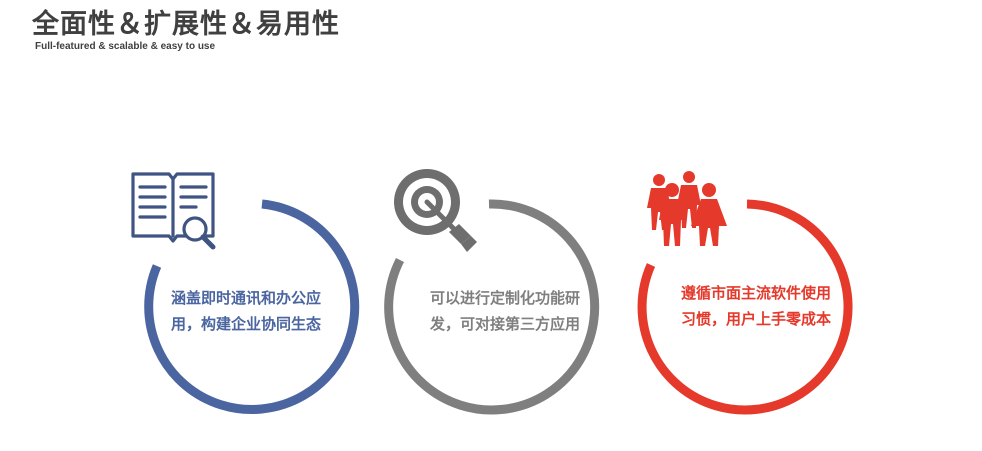 Image resolution: width=982 pixels, height=451 pixels. I want to click on book-search-icon, so click(173, 211).